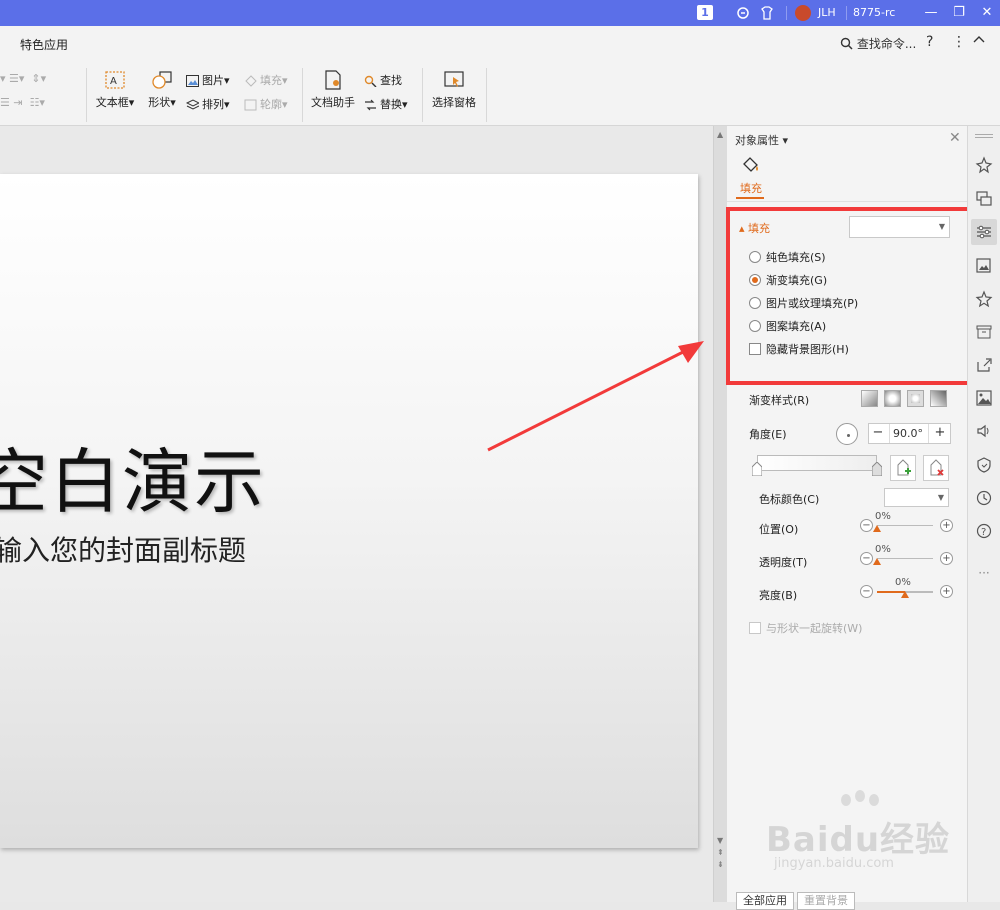 This screenshot has width=1000, height=910. What do you see at coordinates (984, 165) in the screenshot?
I see `design-icon` at bounding box center [984, 165].